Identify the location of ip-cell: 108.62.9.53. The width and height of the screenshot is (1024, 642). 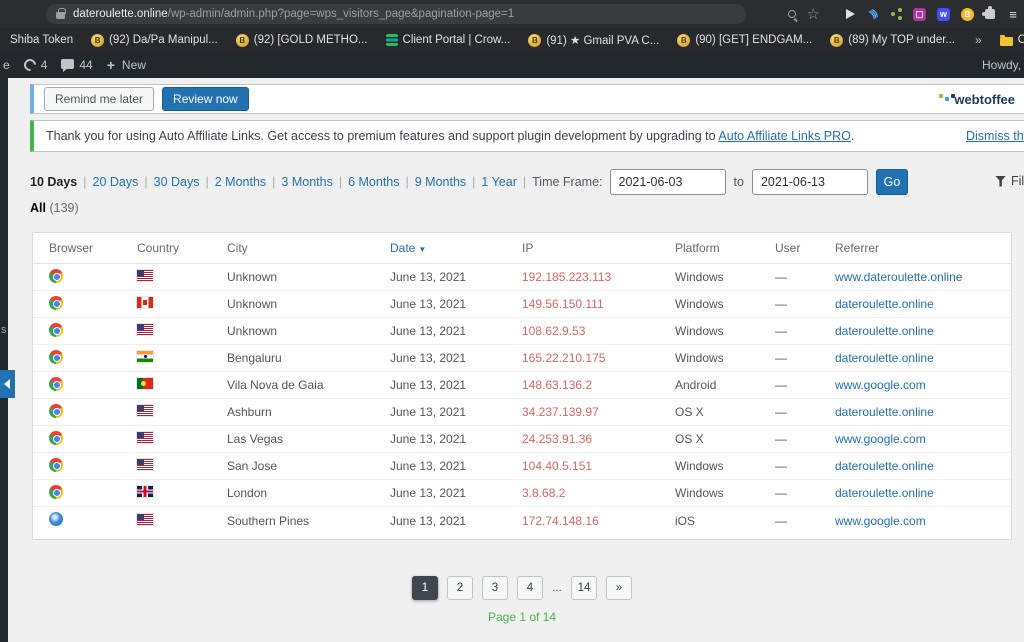
(554, 331).